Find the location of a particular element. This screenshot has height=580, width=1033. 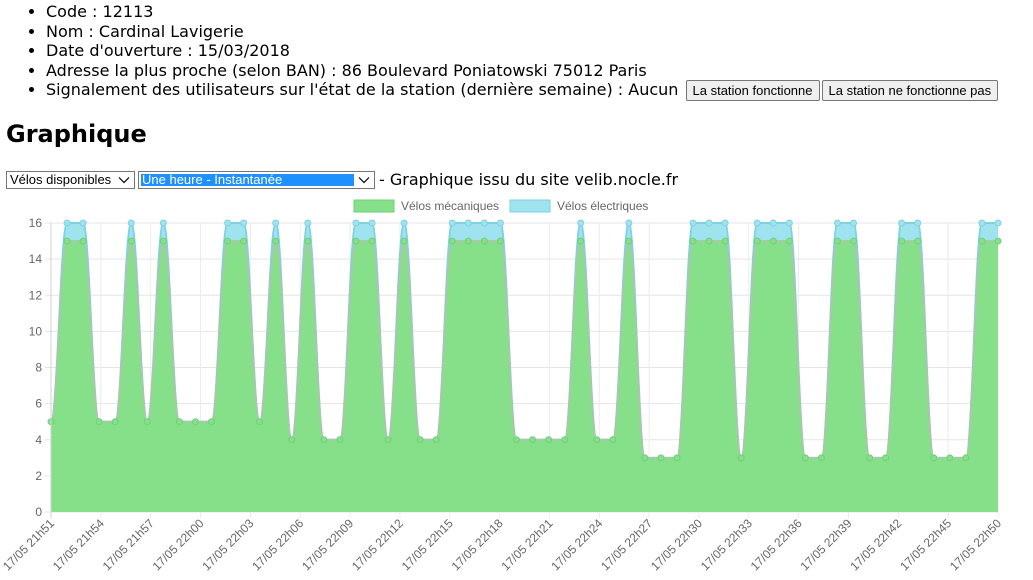

x-tick-label: 17/05 22h09 is located at coordinates (327, 544).